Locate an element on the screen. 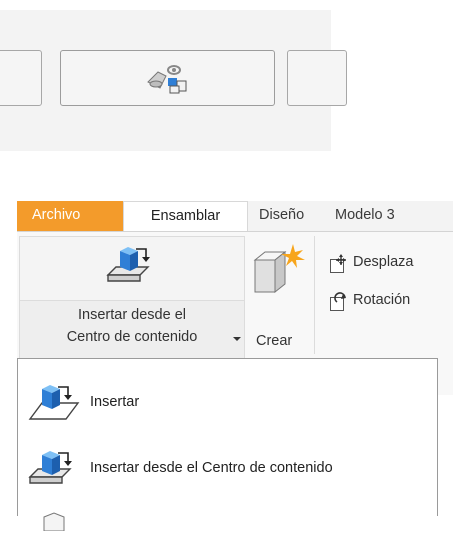  free-move-label: Desplaza is located at coordinates (383, 262).